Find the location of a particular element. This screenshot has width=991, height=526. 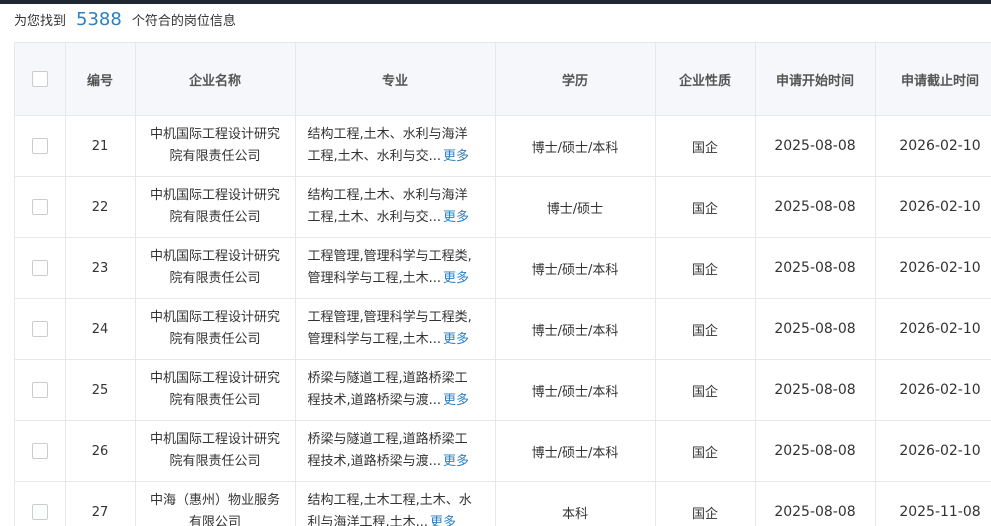

row-major: 结构工程,土木工程,土木、水利与海洋工程,土木...更多 is located at coordinates (395, 504).